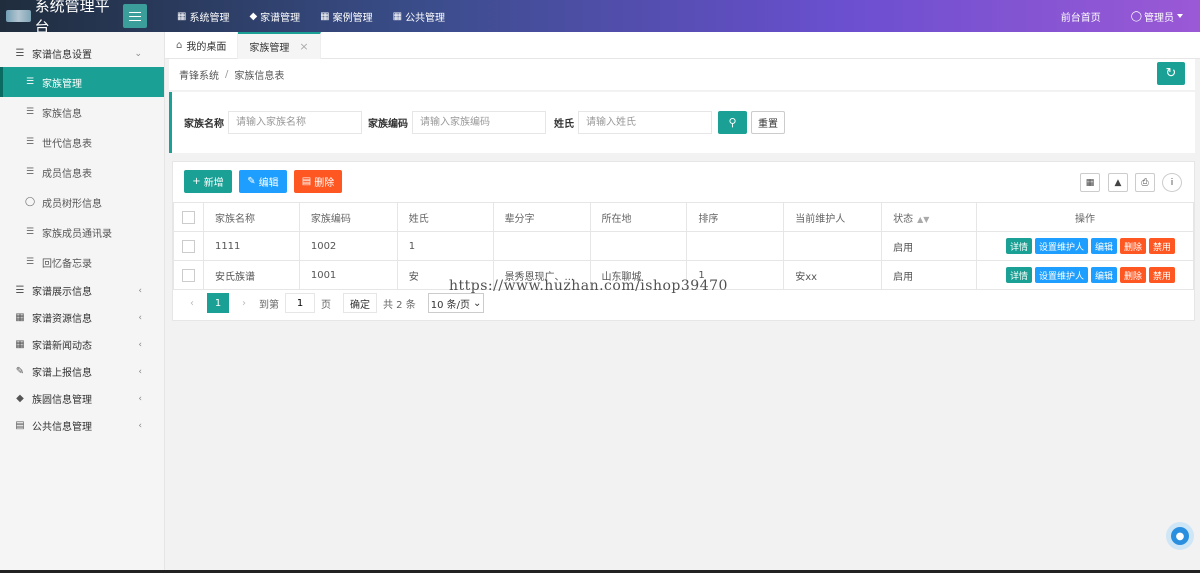 This screenshot has height=573, width=1200. What do you see at coordinates (326, 305) in the screenshot?
I see `page-unit-label: 页` at bounding box center [326, 305].